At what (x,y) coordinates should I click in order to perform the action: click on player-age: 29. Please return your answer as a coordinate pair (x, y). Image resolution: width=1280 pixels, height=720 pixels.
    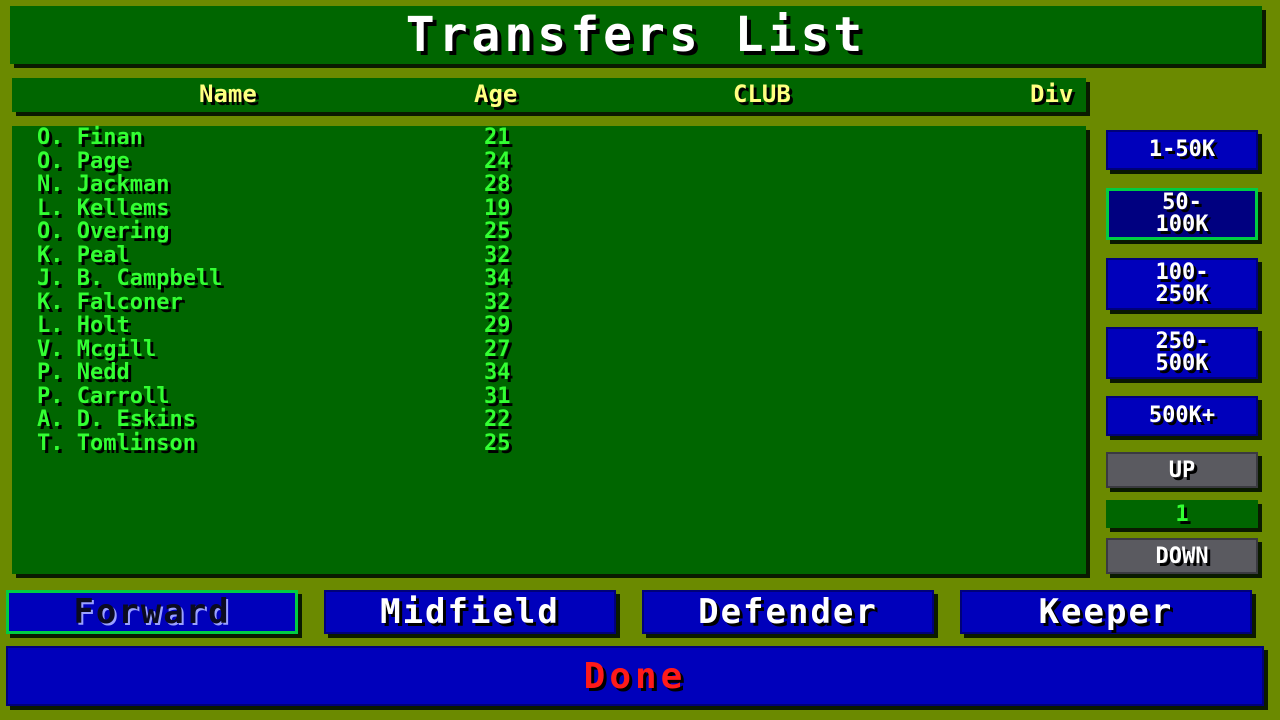
    Looking at the image, I should click on (497, 325).